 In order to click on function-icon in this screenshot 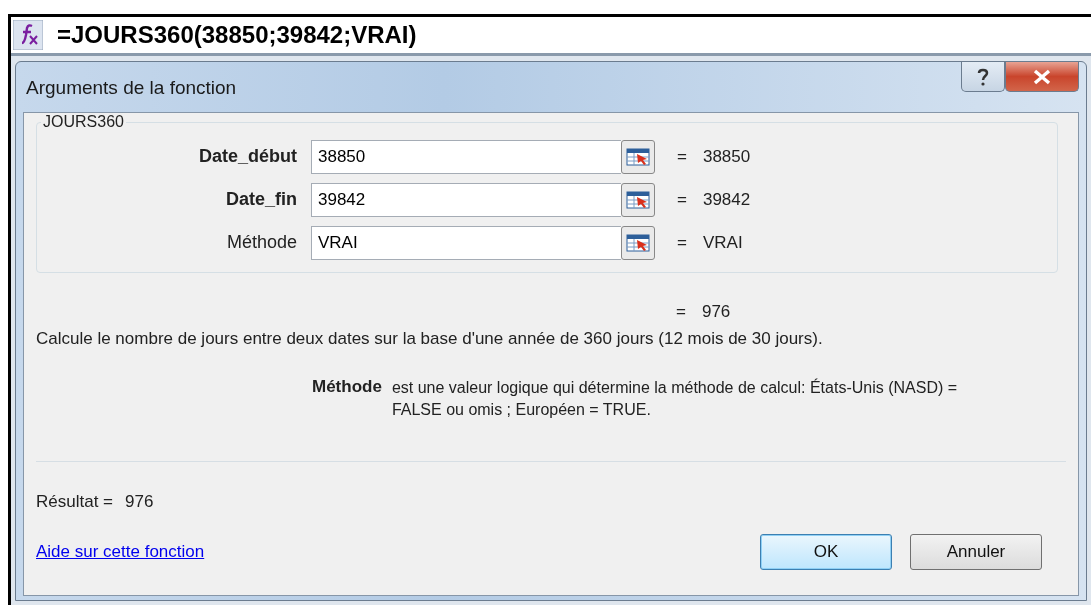, I will do `click(28, 35)`.